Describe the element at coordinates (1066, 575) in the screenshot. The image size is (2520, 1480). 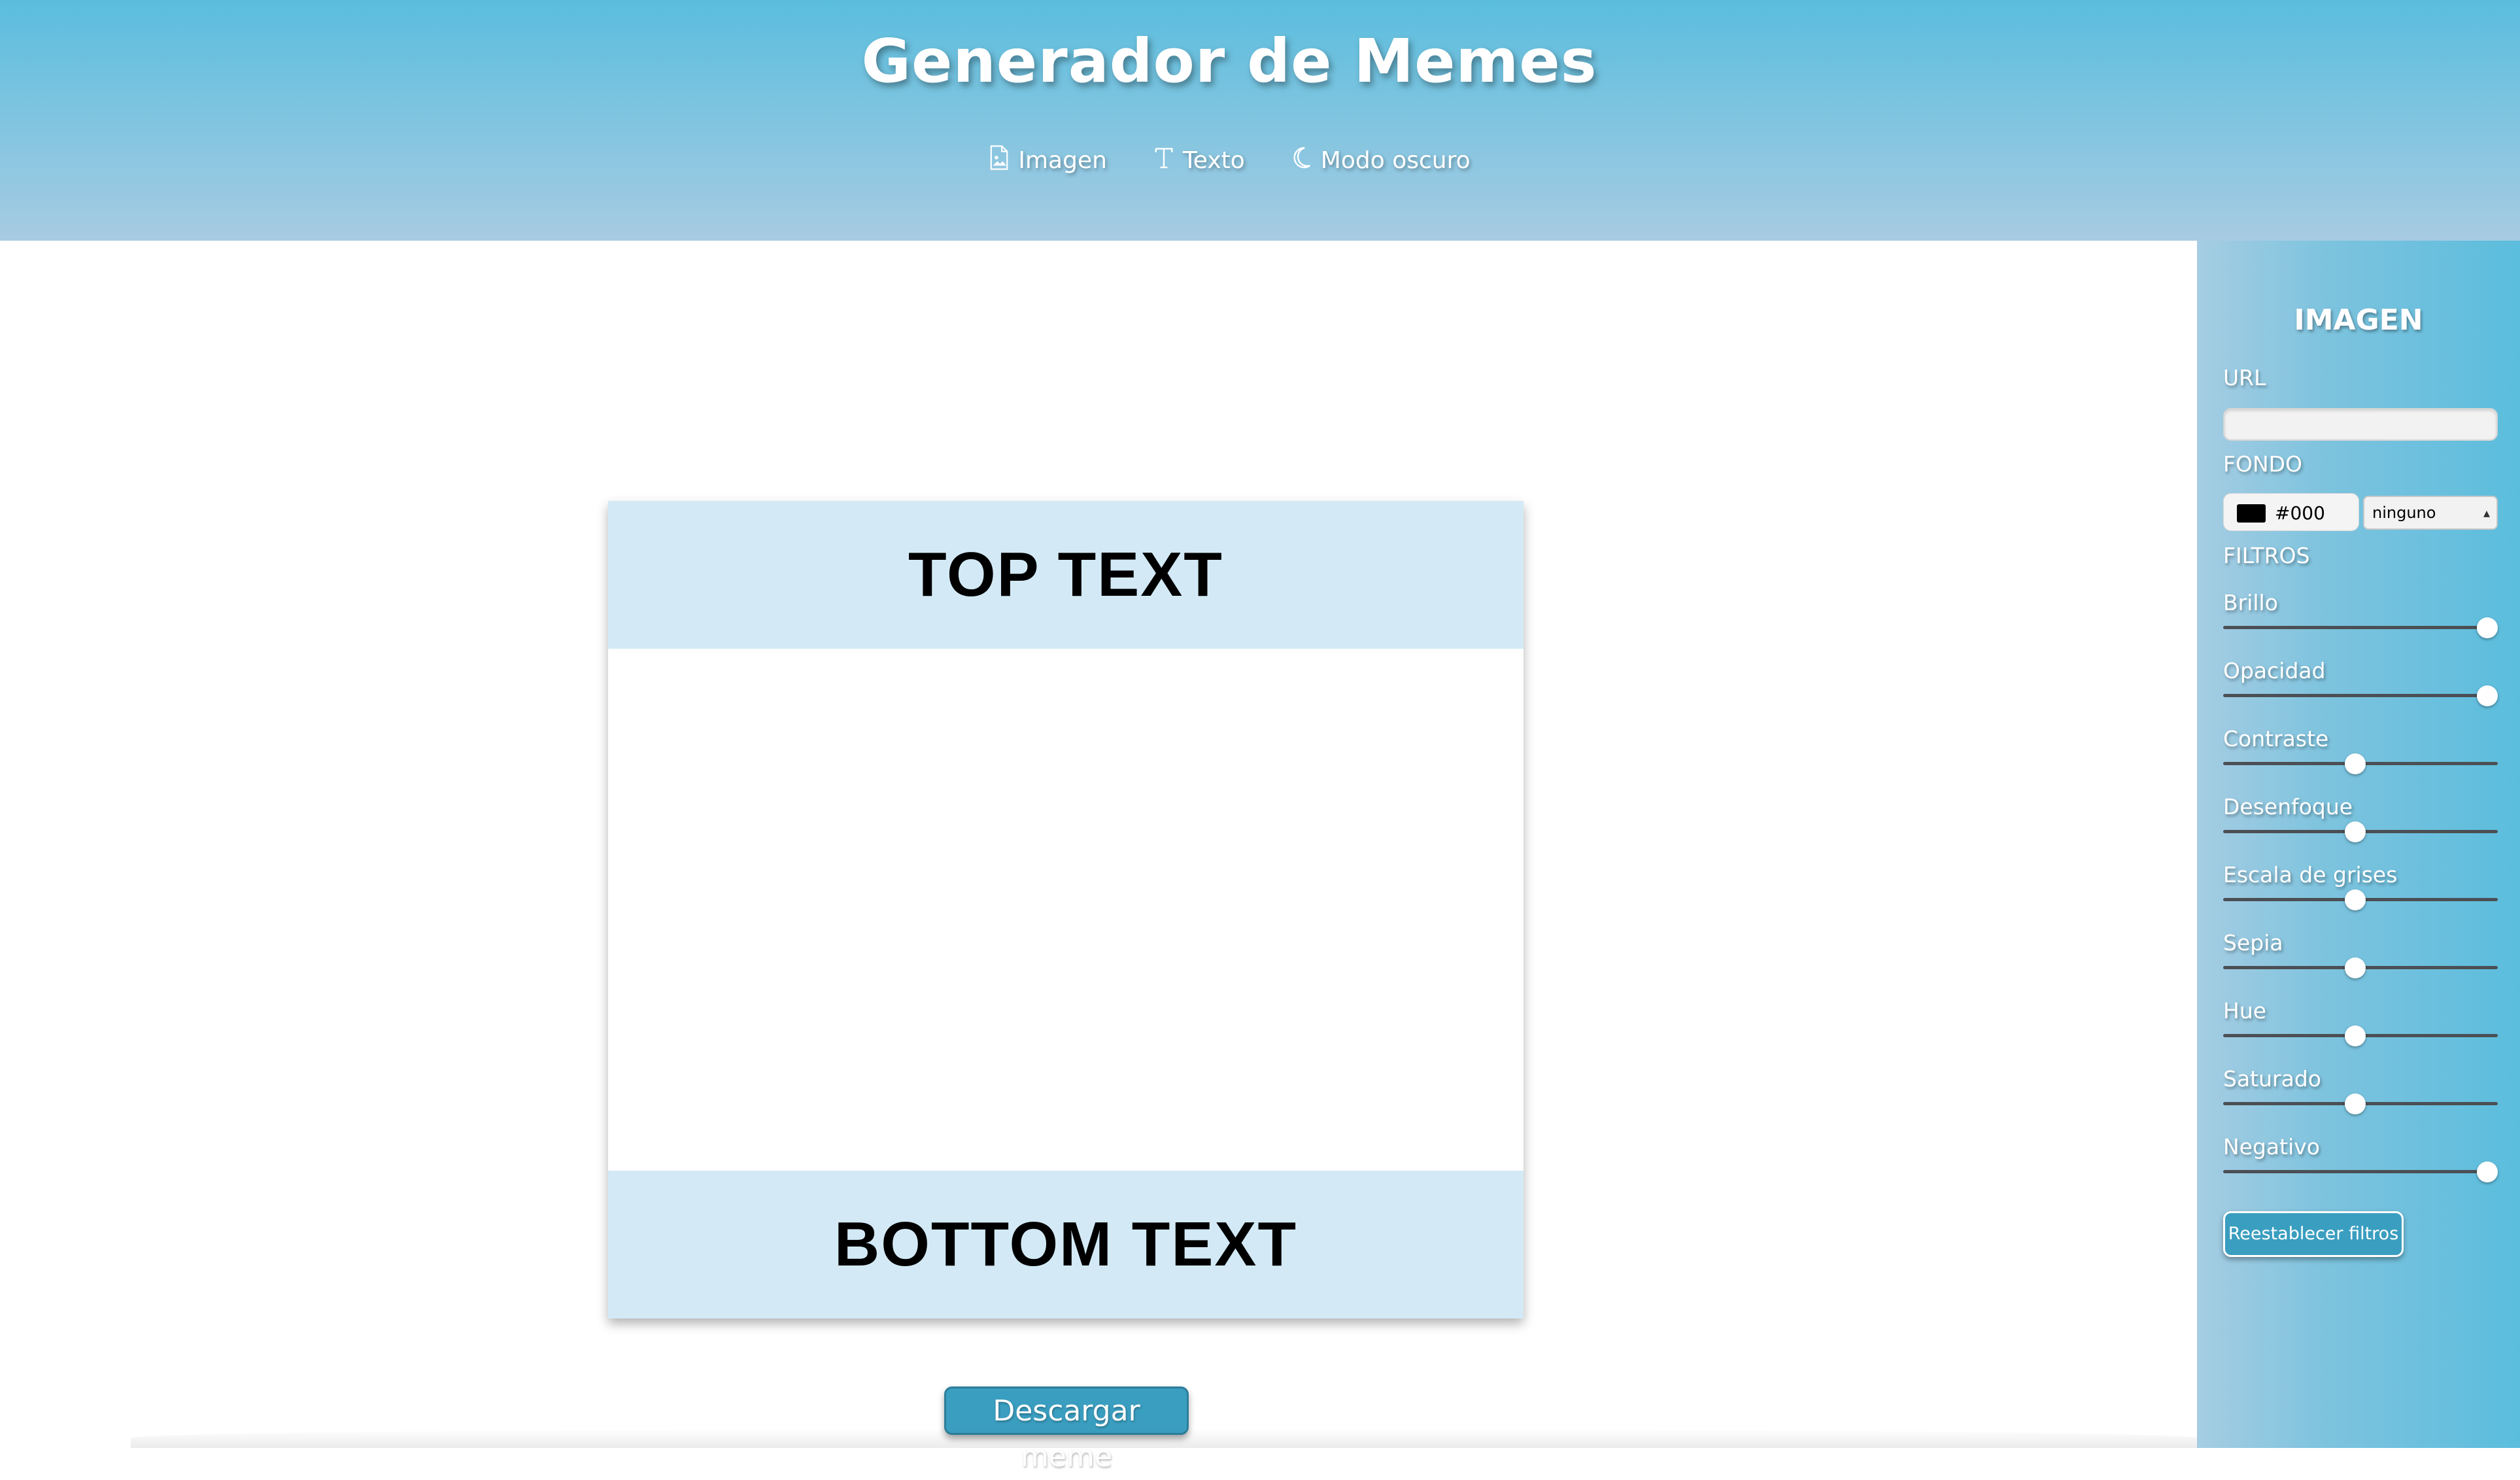
I see `meme-top-text: TOP TEXT` at that location.